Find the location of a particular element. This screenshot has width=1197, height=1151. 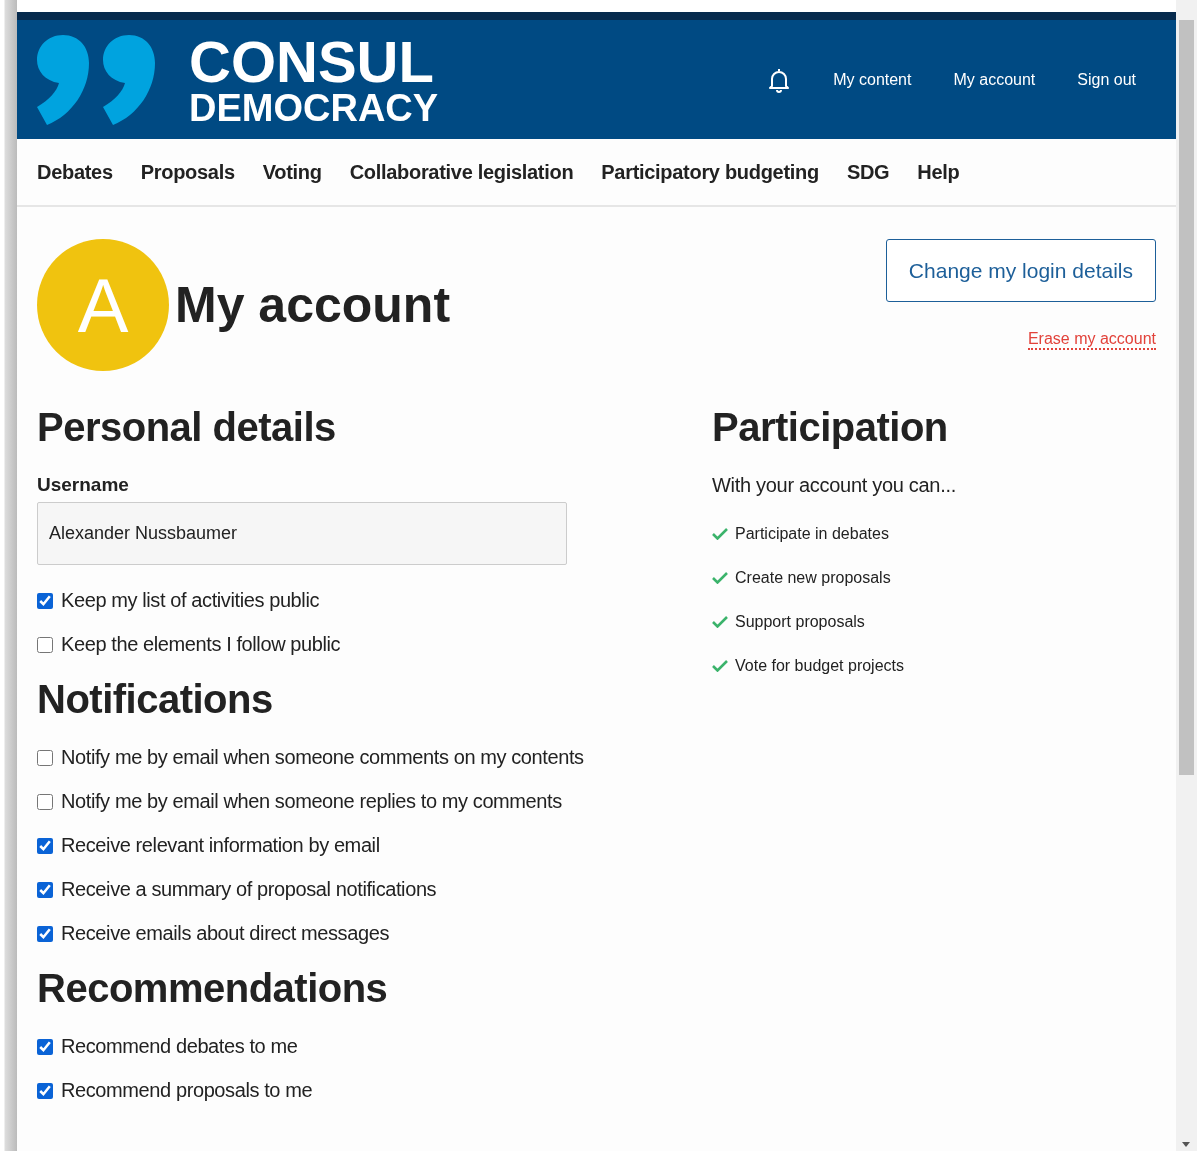

checkbox-label: Notify me by email when someone replies to my comments is located at coordinates (311, 801).